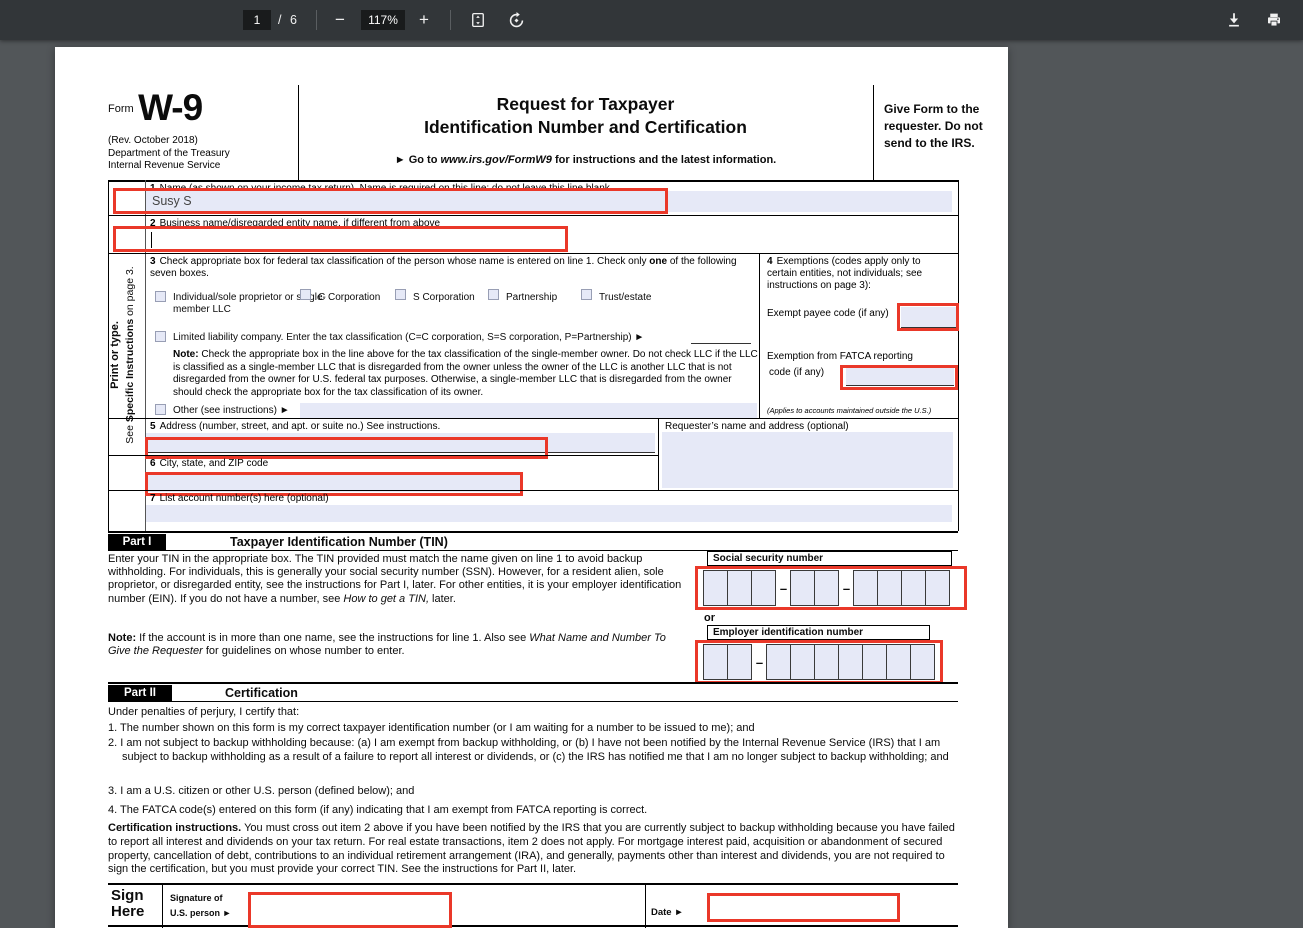 The image size is (1303, 928). I want to click on print-button, so click(1274, 20).